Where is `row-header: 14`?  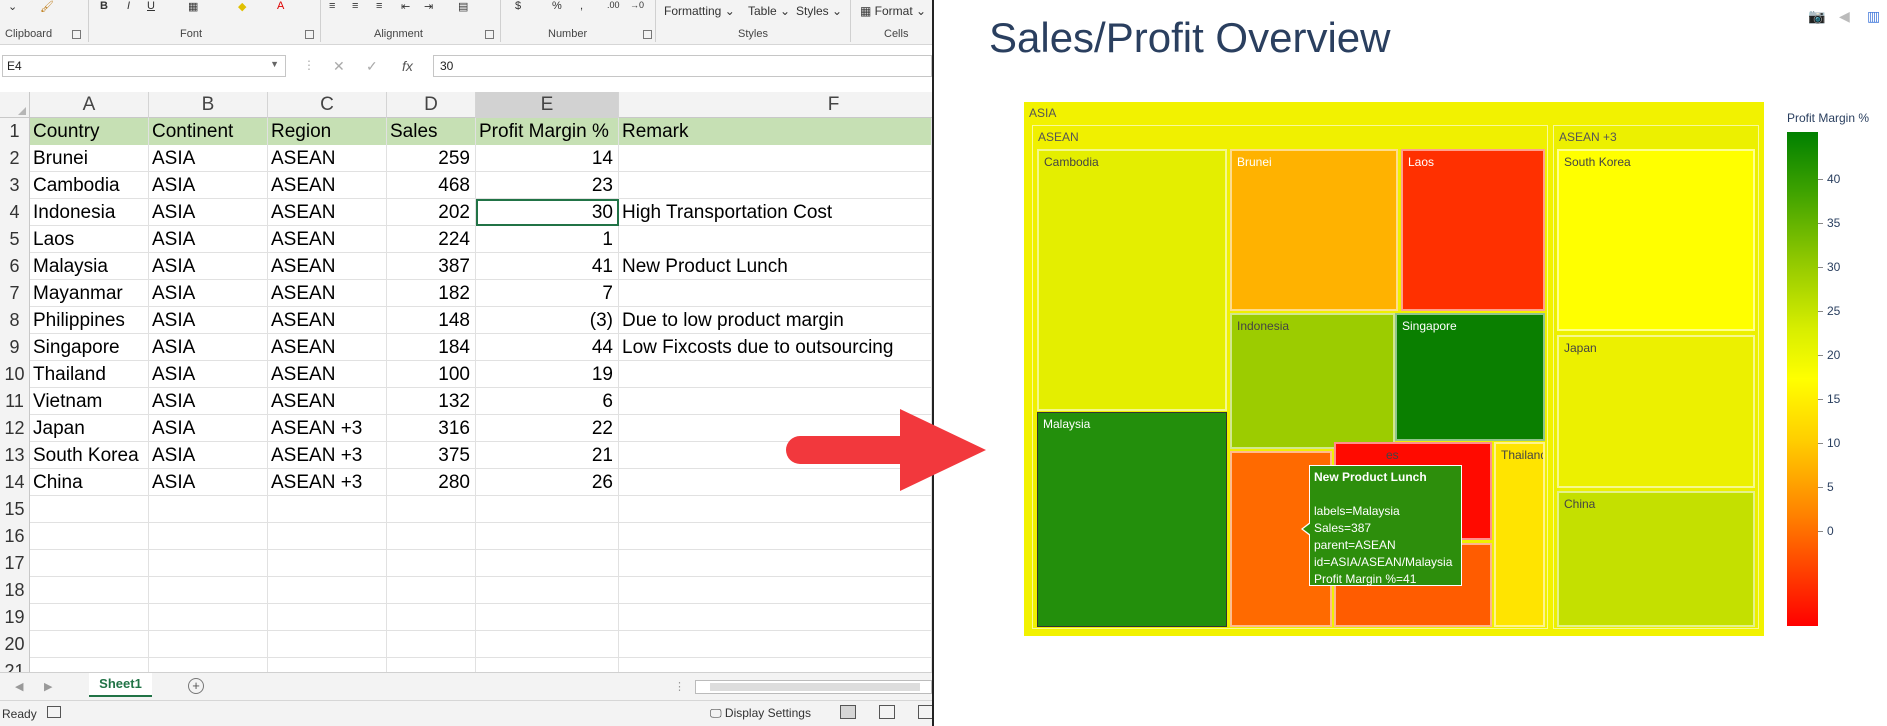 row-header: 14 is located at coordinates (15, 482).